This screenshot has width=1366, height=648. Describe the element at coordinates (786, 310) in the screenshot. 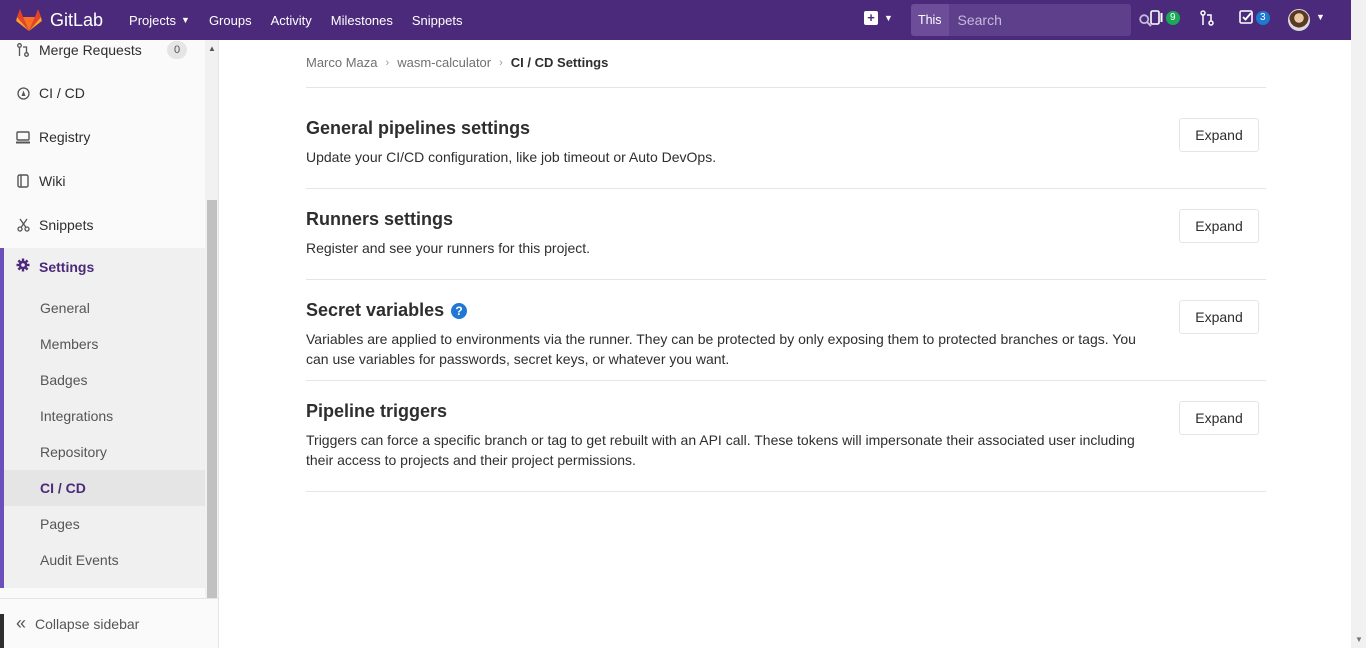

I see `section-title-row: Secret variables ?` at that location.